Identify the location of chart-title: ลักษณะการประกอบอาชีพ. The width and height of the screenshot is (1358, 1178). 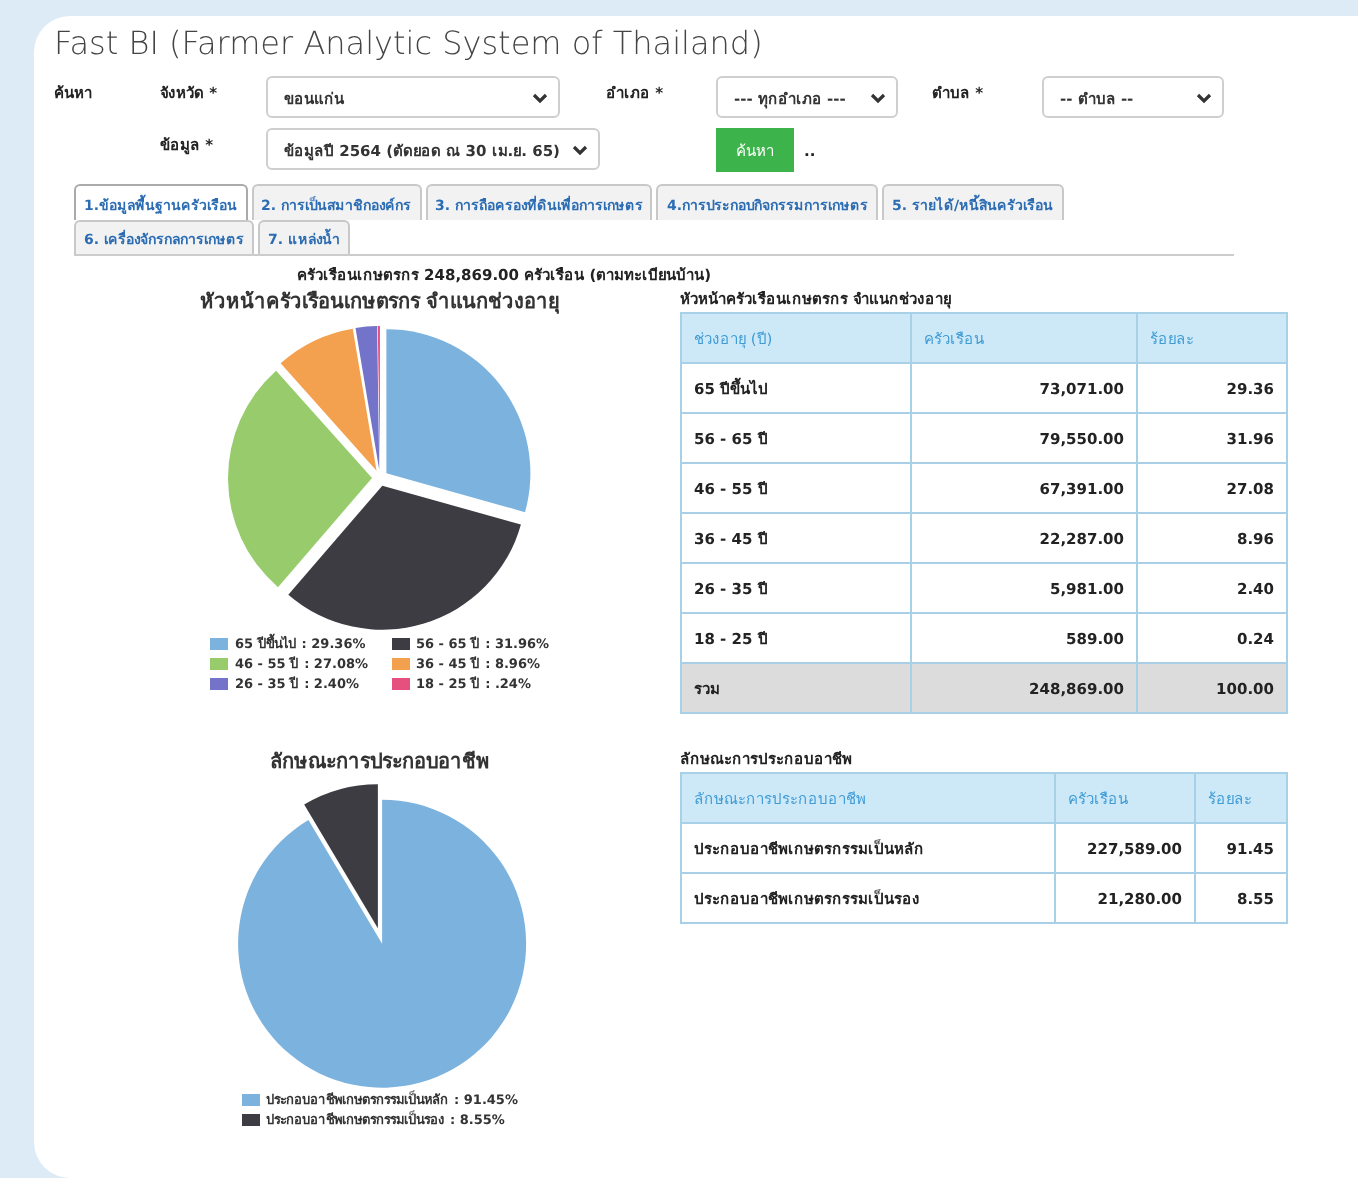
(380, 762).